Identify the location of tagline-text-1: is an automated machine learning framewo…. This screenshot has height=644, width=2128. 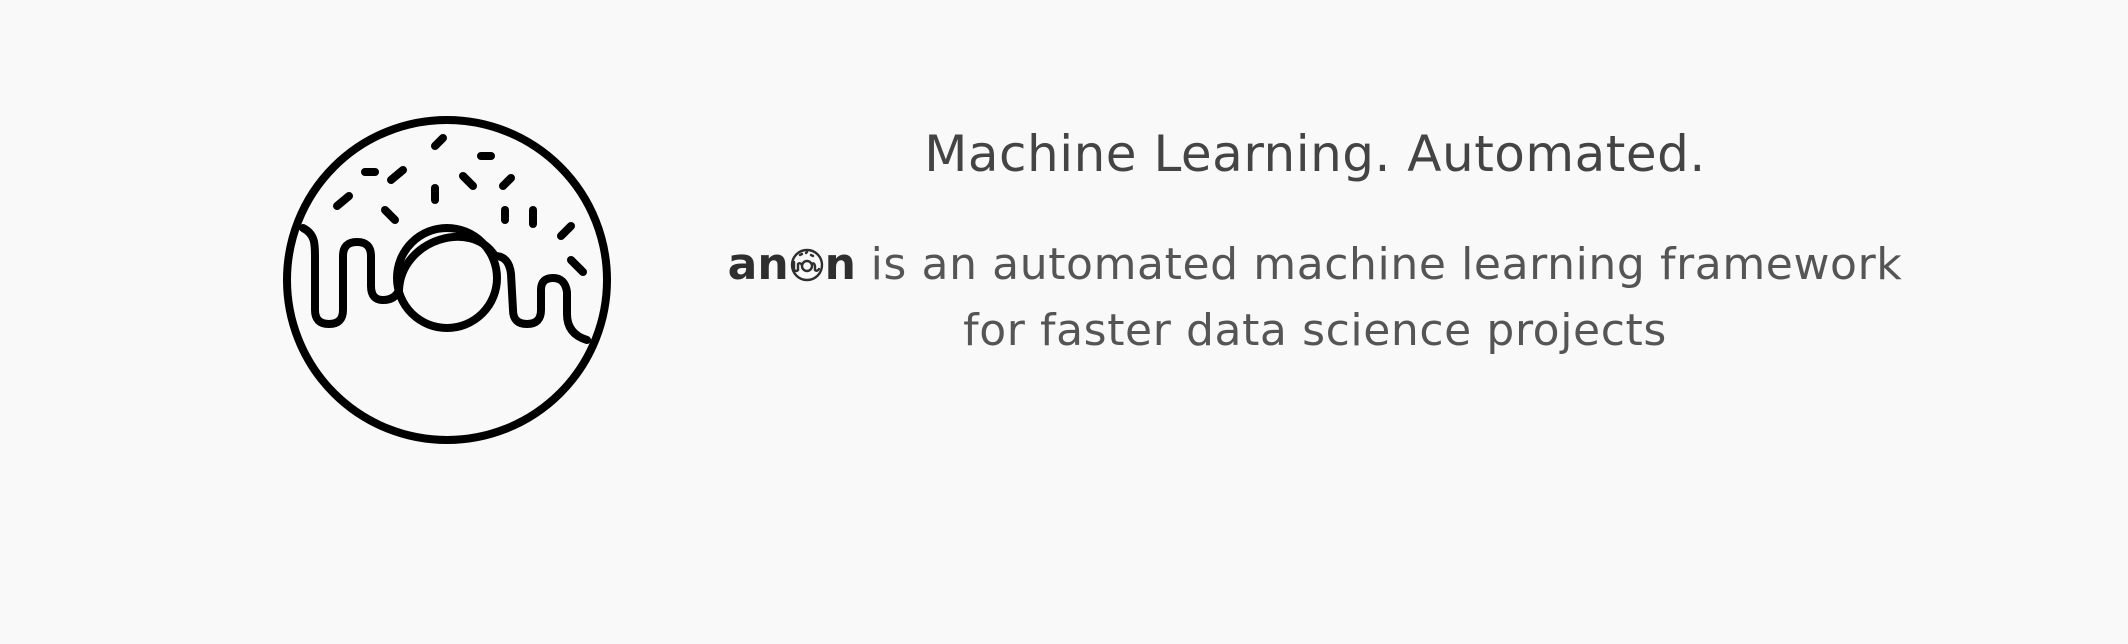
(1386, 264).